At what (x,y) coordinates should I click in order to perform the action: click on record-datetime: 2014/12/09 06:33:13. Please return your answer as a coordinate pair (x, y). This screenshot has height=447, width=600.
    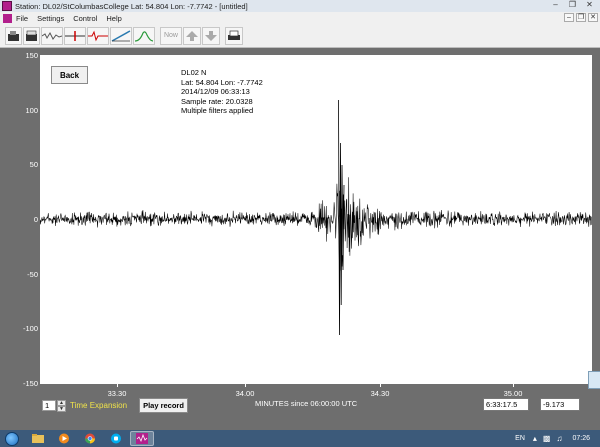
    Looking at the image, I should click on (215, 91).